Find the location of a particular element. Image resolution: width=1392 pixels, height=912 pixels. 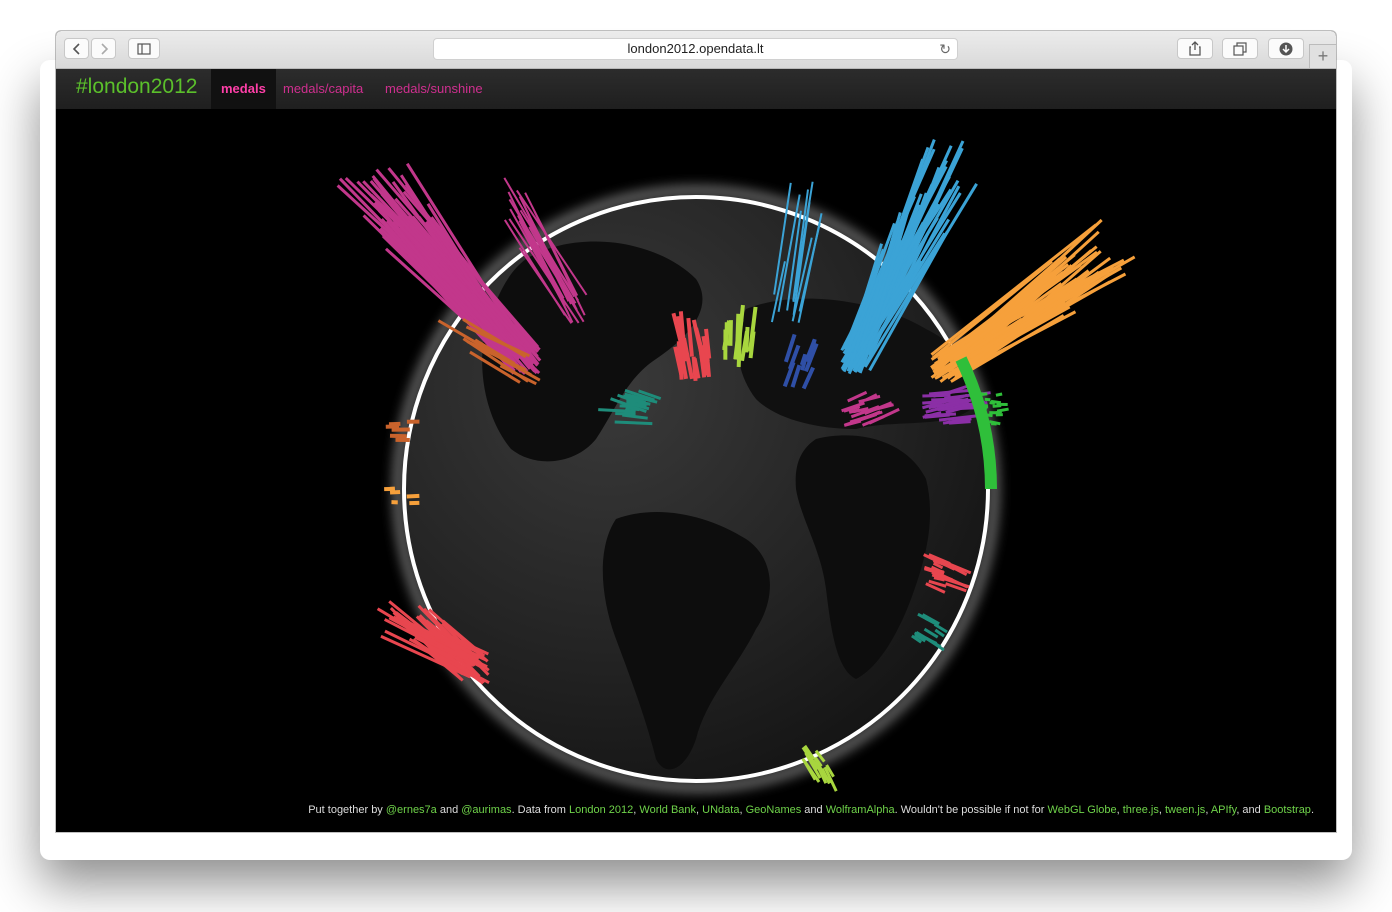

address-bar: london2012.opendata.lt ↻ is located at coordinates (695, 49).